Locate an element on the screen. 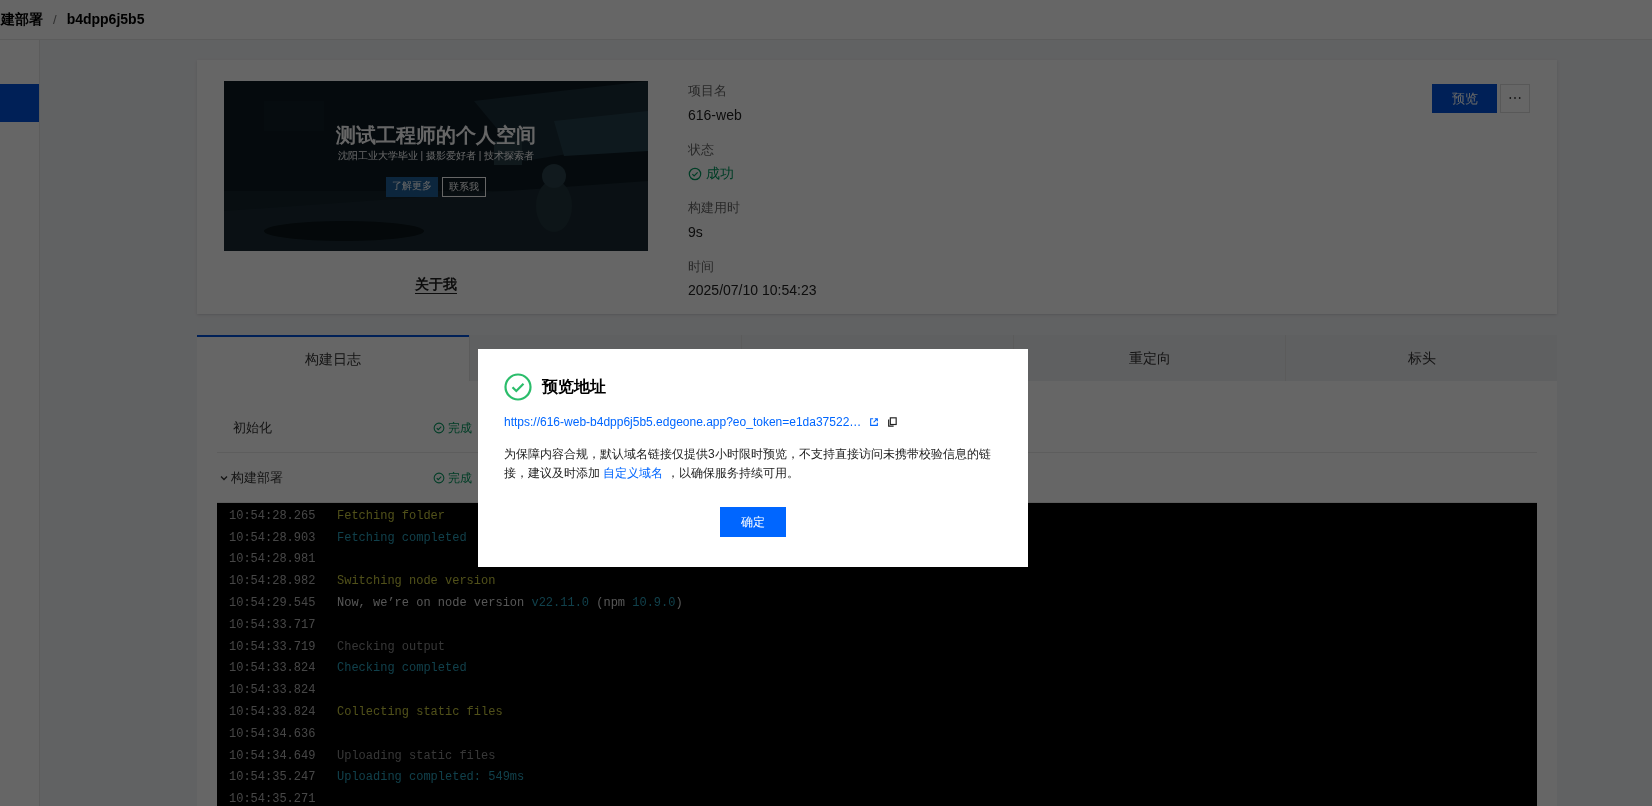  more-button: ⋯ is located at coordinates (1515, 98).